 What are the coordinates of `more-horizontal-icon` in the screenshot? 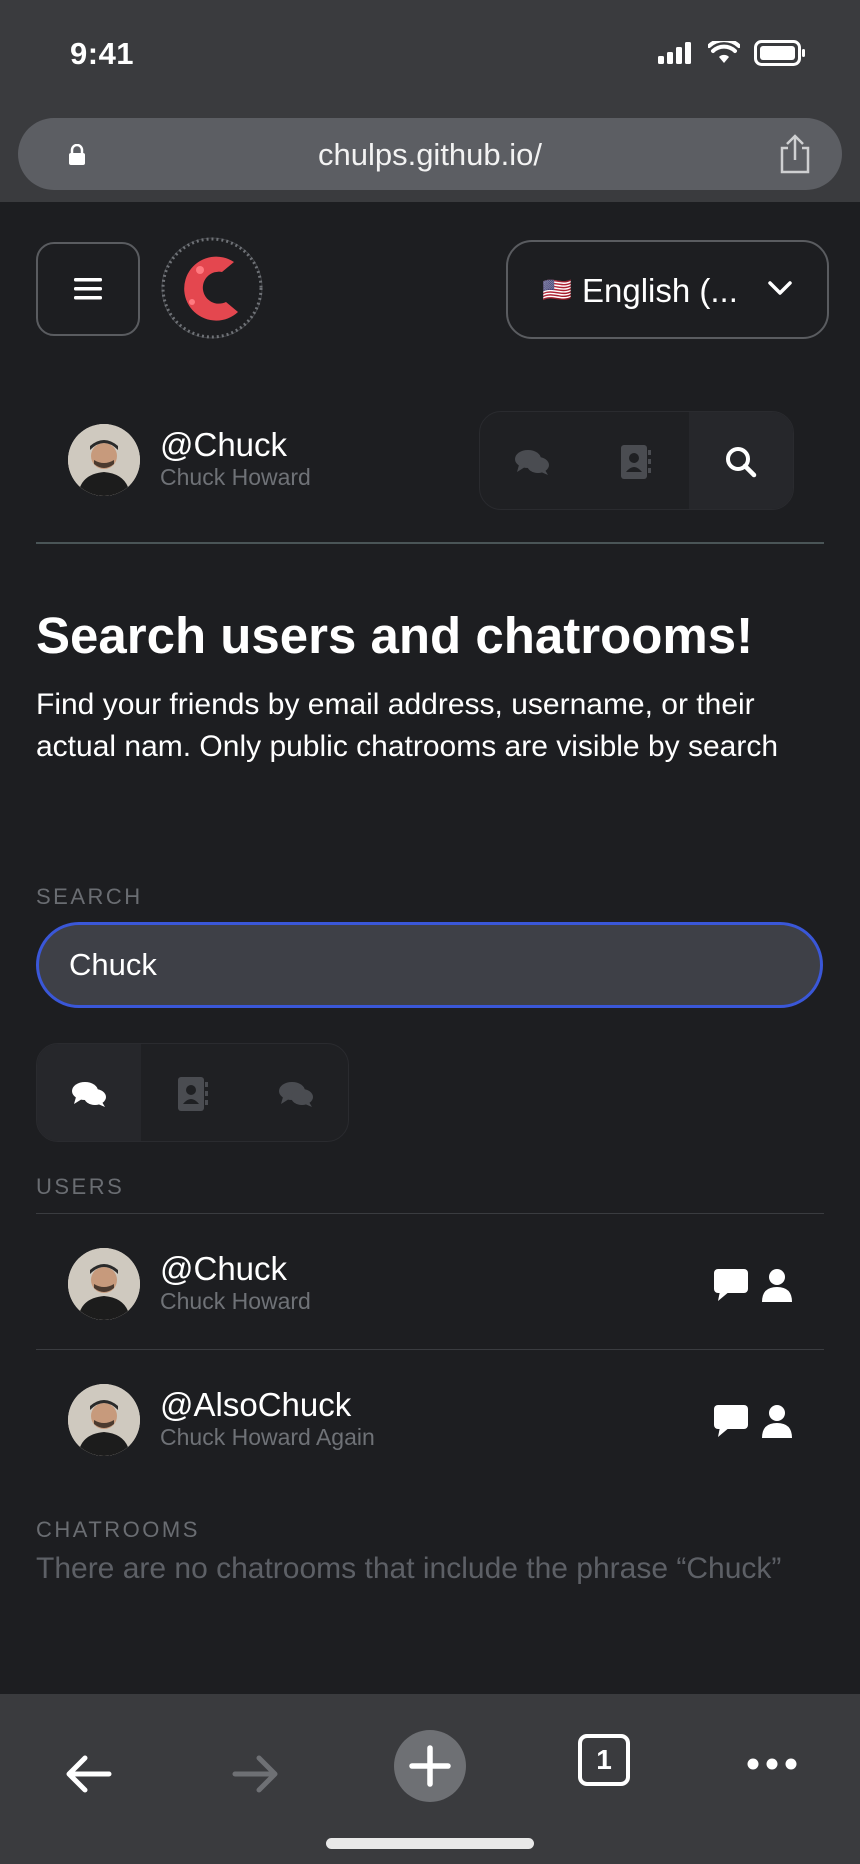 It's located at (772, 1764).